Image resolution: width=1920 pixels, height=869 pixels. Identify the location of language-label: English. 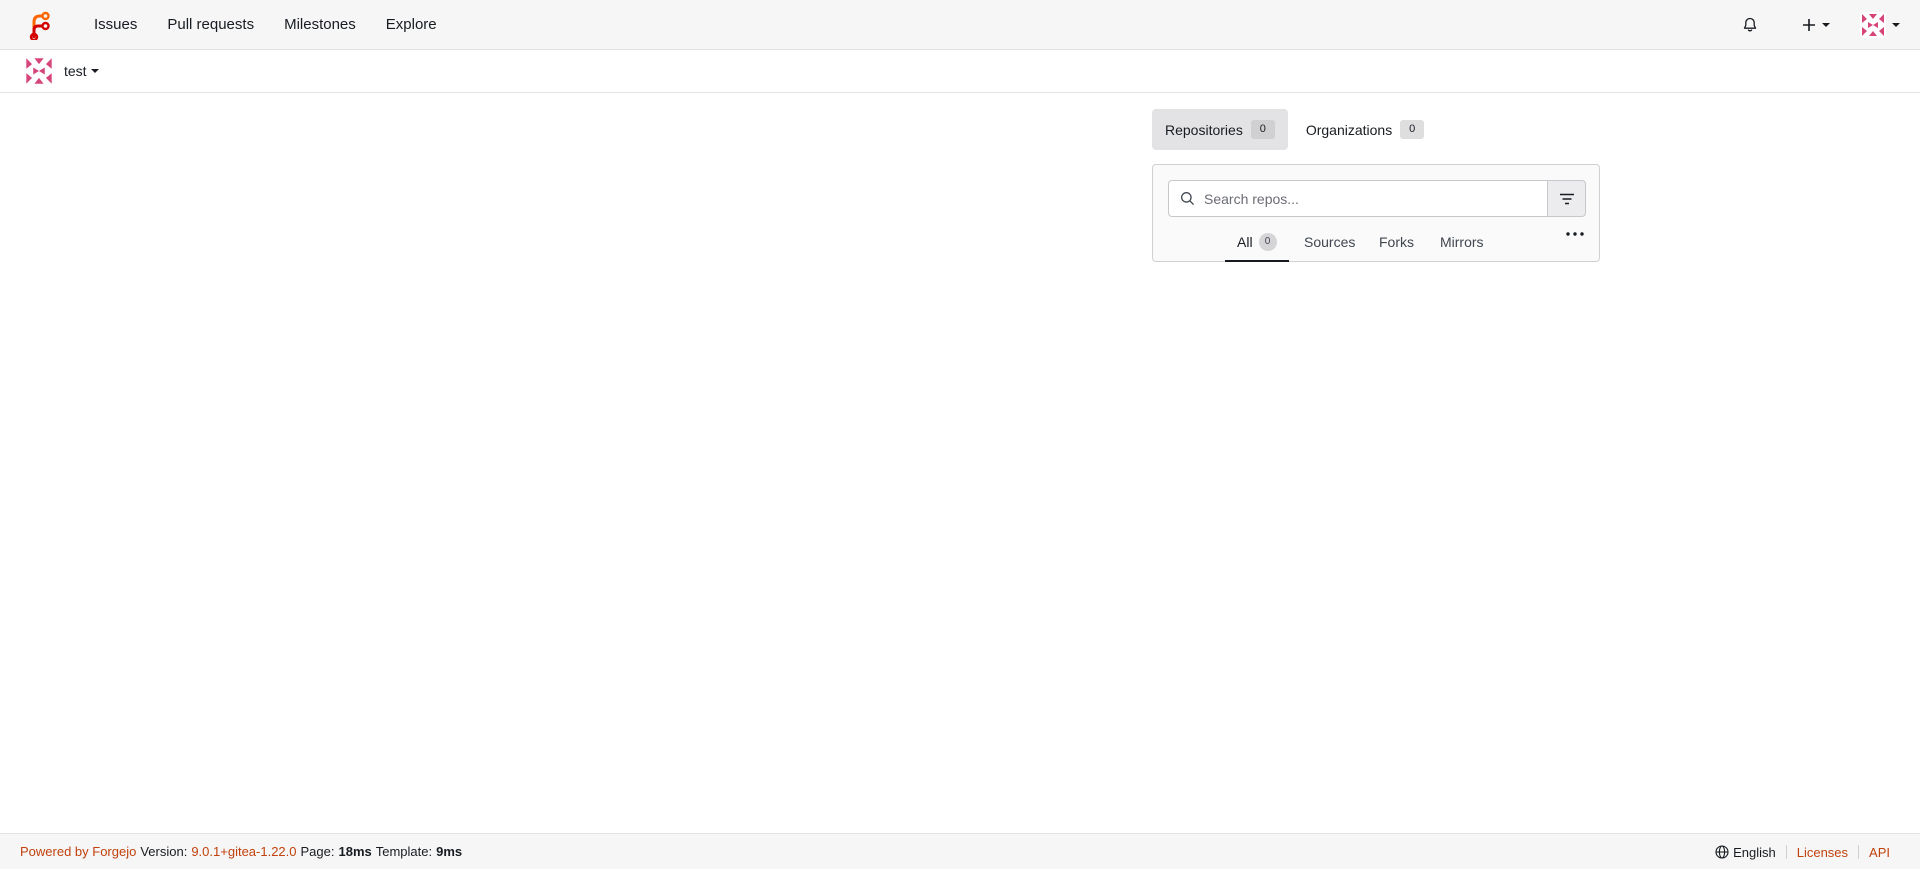
(1754, 852).